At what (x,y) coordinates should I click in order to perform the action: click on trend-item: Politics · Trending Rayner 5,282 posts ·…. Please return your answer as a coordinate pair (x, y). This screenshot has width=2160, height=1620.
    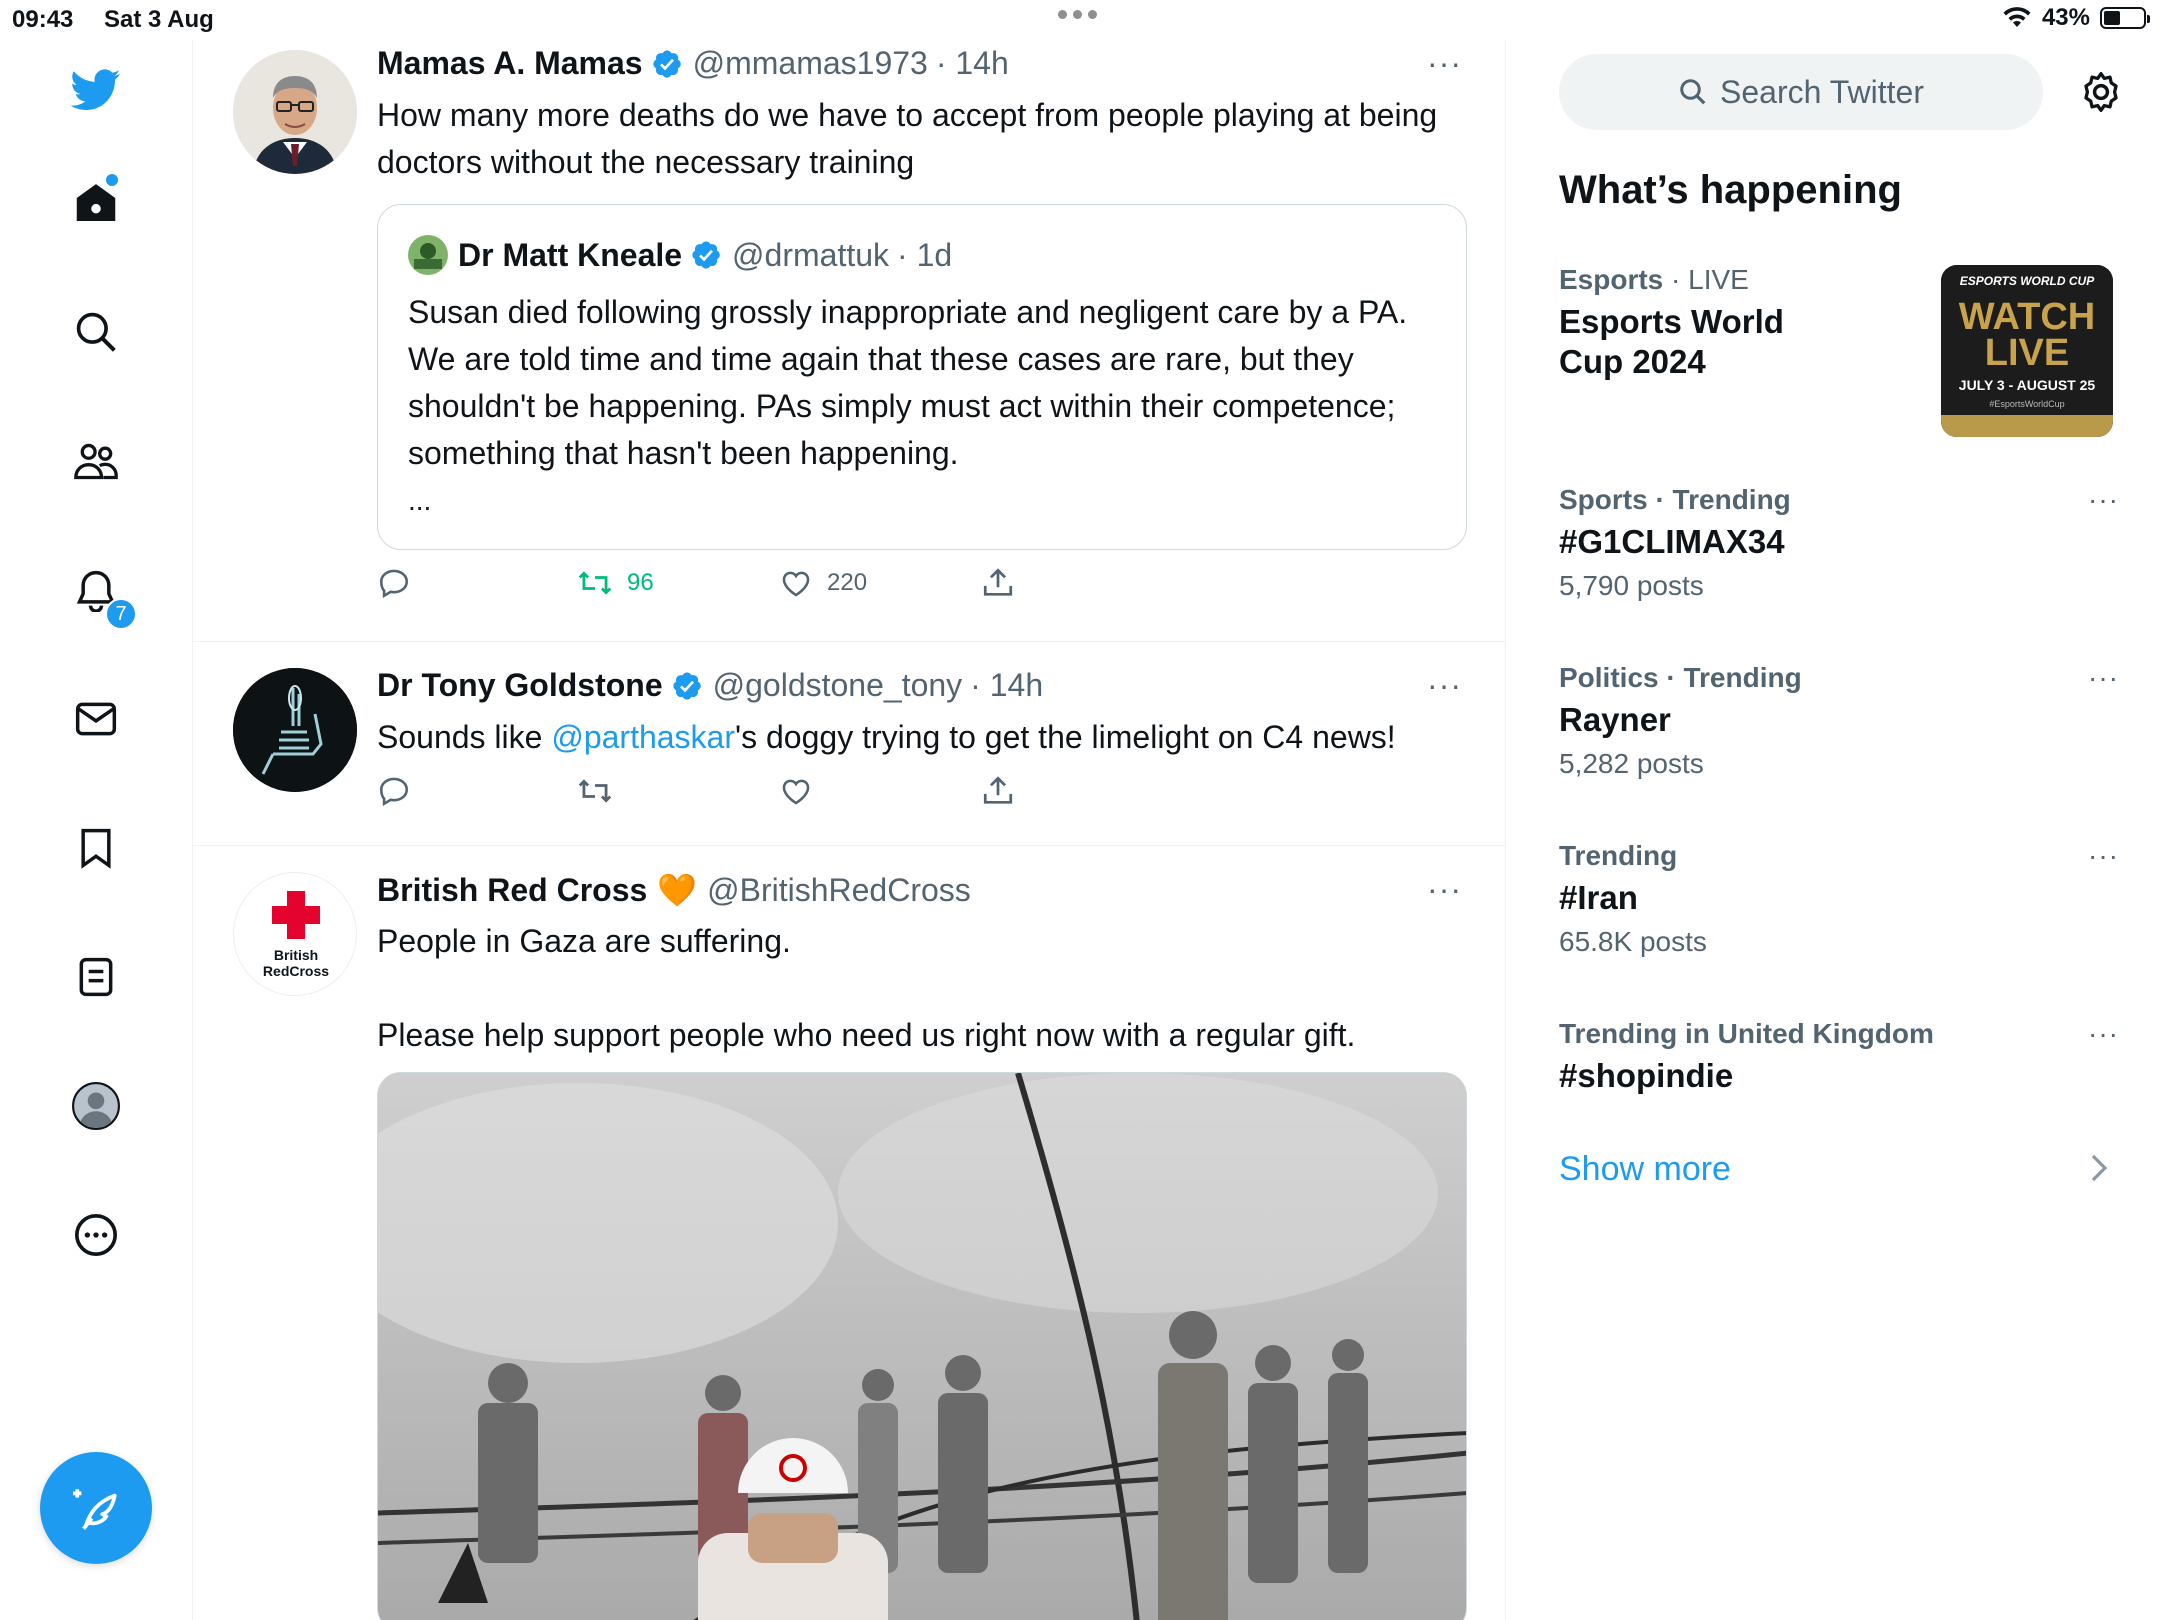
    Looking at the image, I should click on (1839, 721).